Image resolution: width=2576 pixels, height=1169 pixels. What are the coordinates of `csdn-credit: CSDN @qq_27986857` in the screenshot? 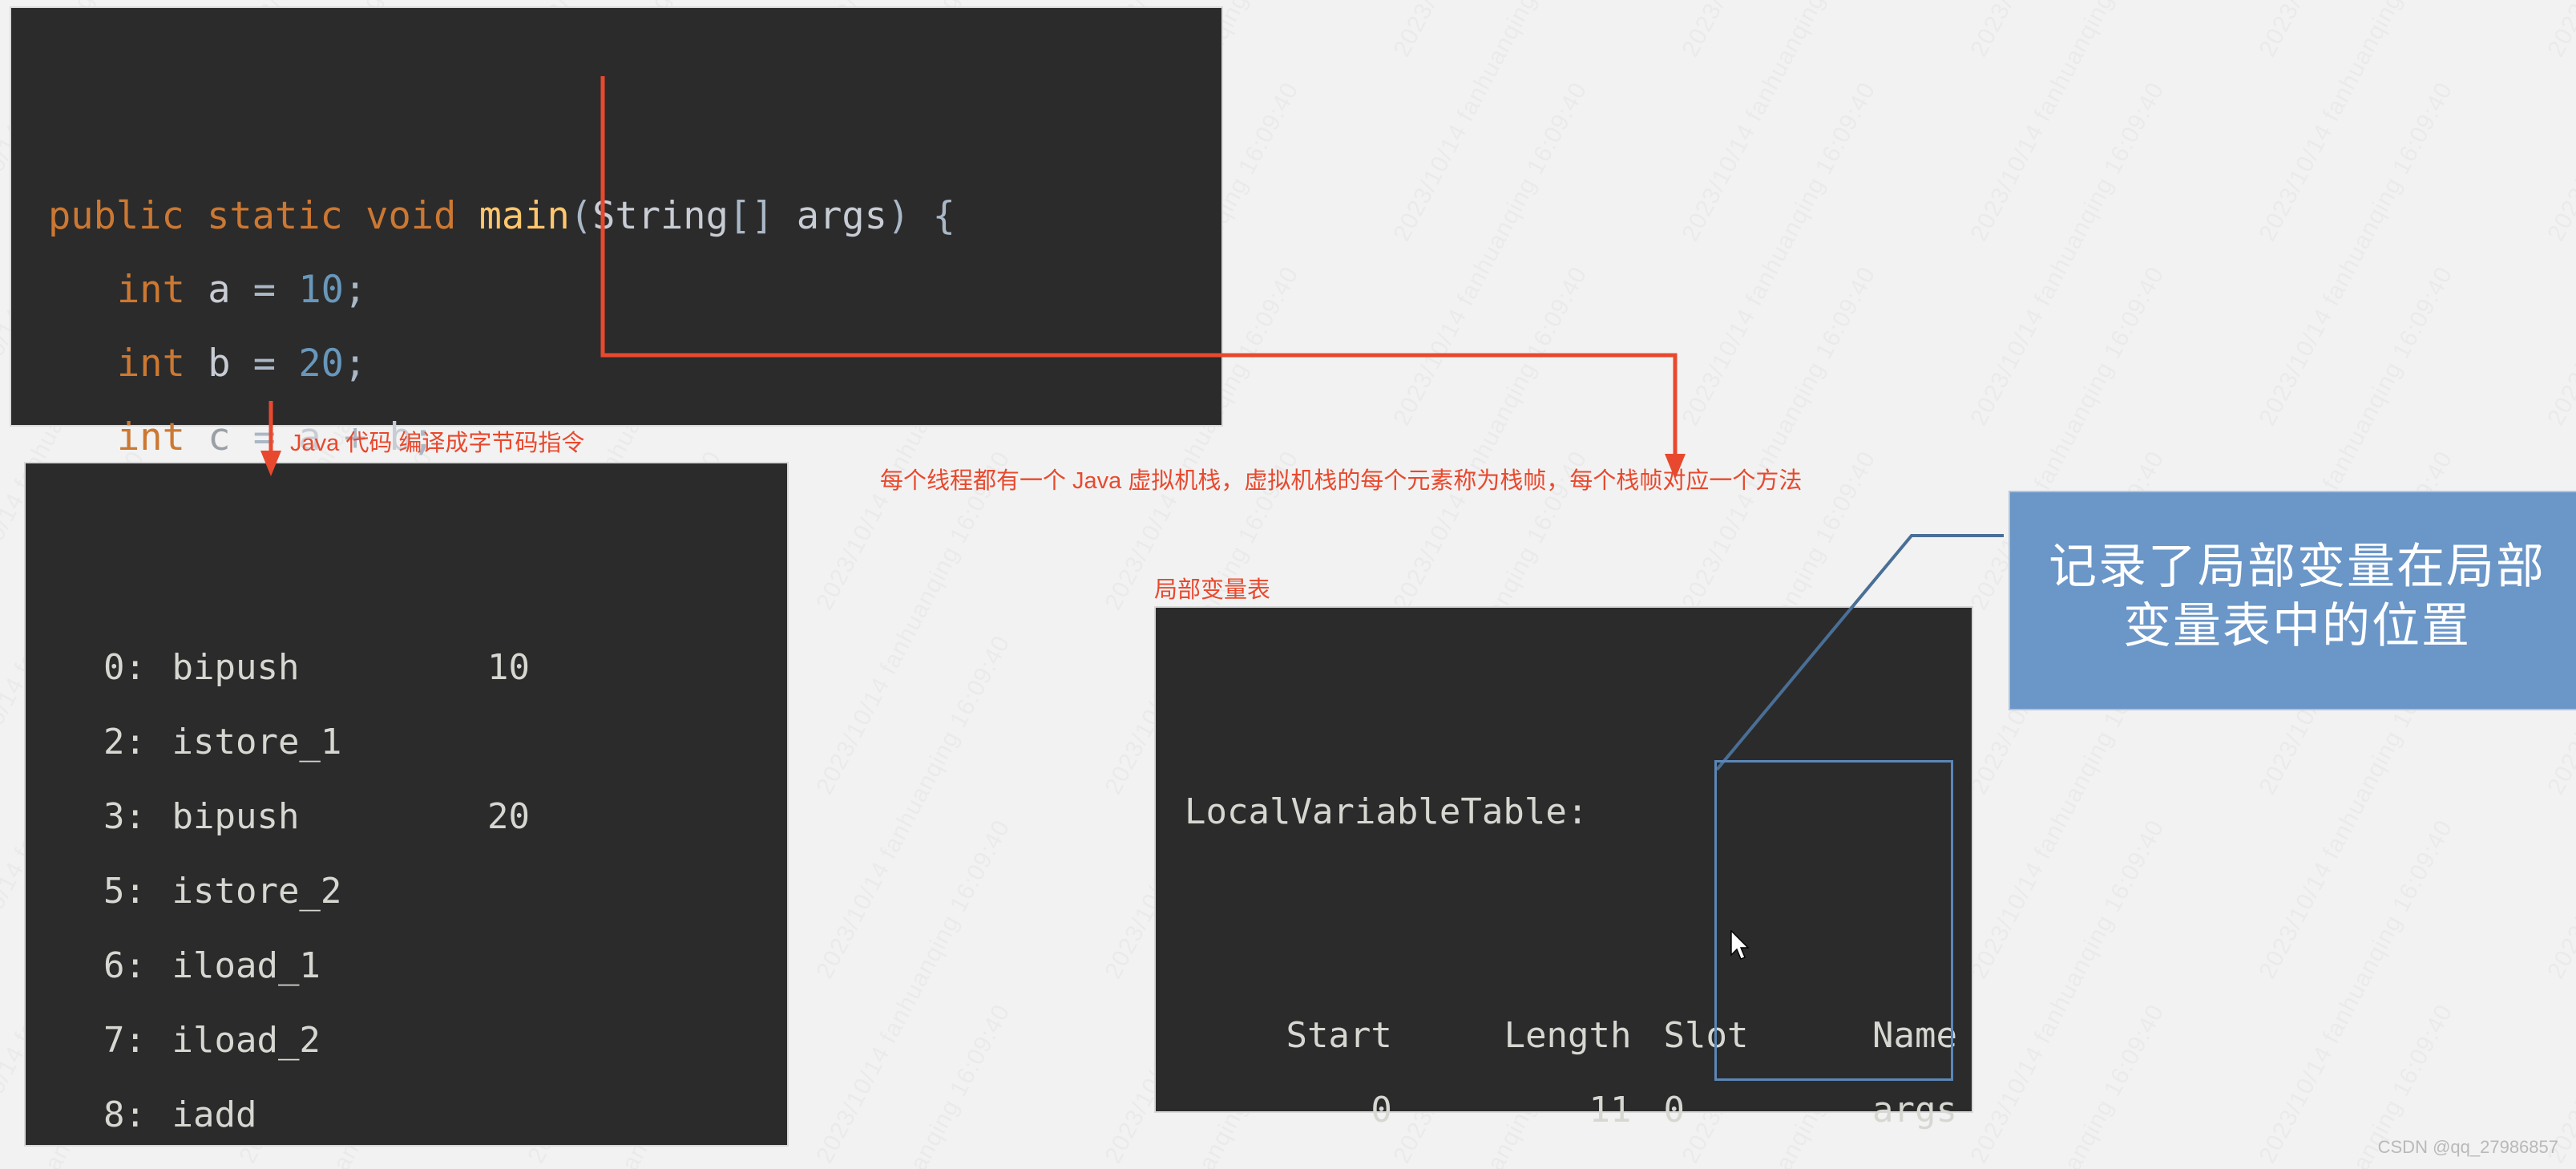 It's located at (2468, 1147).